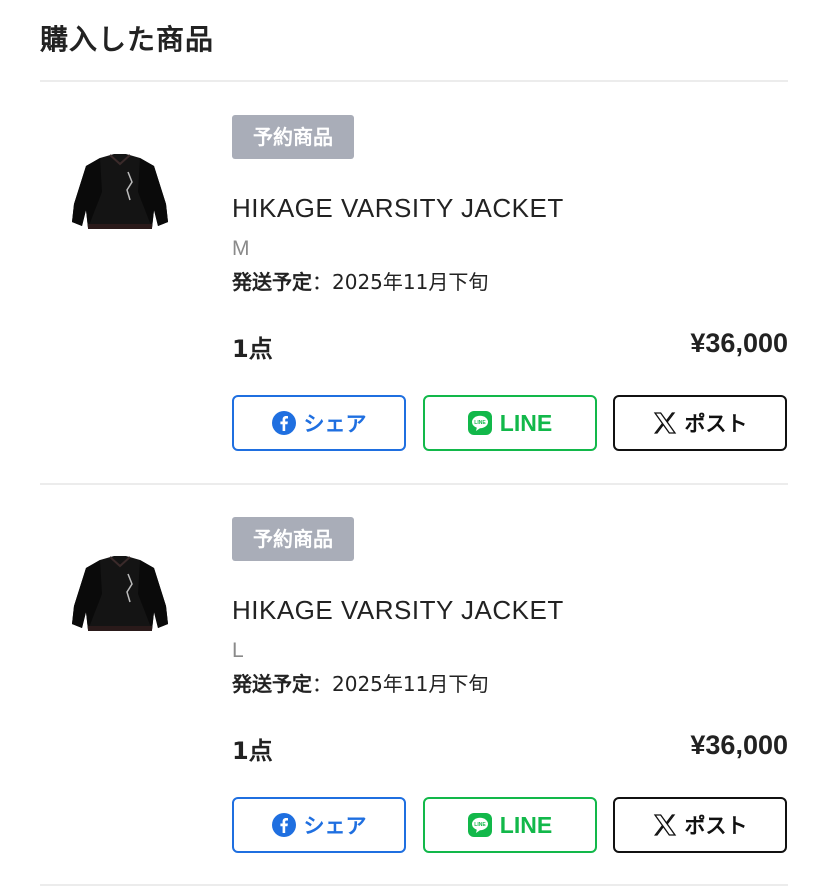 The height and width of the screenshot is (893, 828). Describe the element at coordinates (414, 885) in the screenshot. I see `divider` at that location.